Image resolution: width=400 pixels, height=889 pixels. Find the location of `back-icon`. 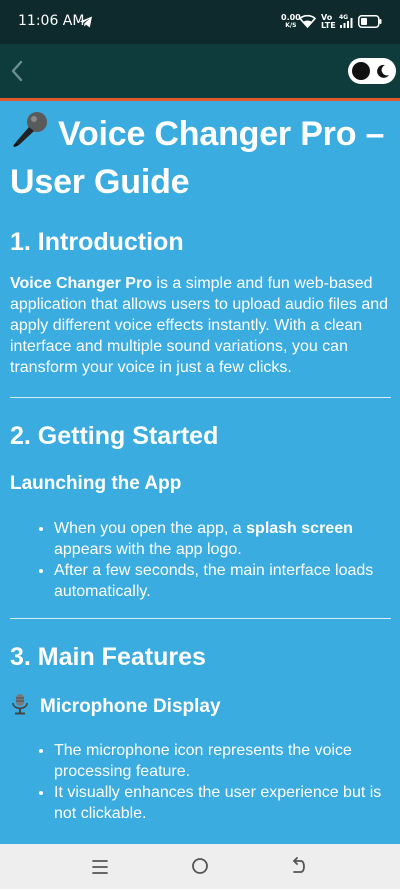

back-icon is located at coordinates (299, 867).